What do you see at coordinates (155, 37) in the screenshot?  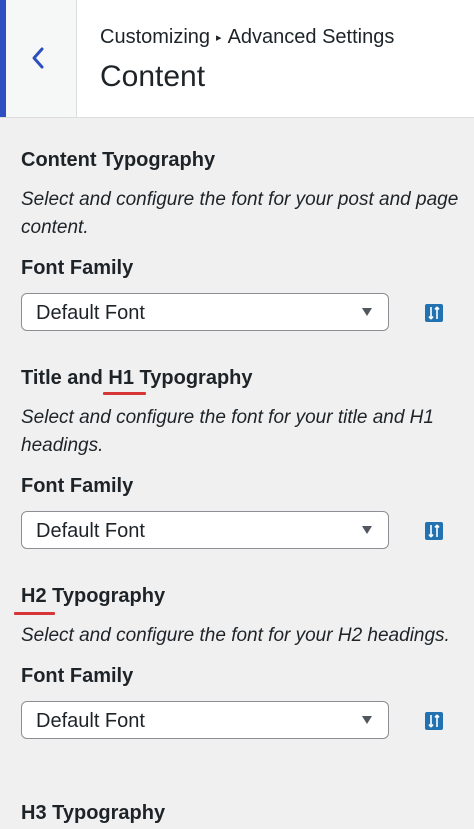 I see `breadcrumb-parent: Customizing` at bounding box center [155, 37].